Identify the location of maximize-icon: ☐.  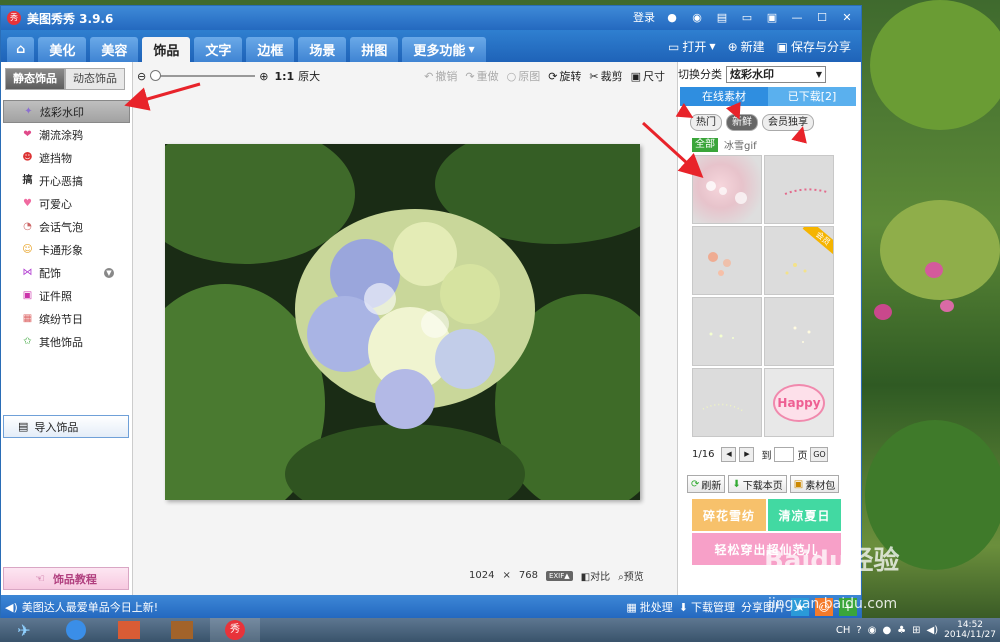
(822, 17).